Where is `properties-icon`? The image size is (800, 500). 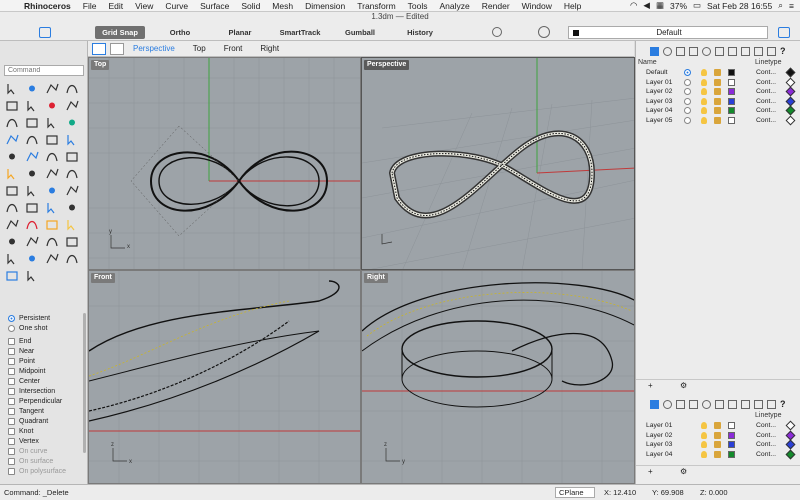 properties-icon is located at coordinates (667, 404).